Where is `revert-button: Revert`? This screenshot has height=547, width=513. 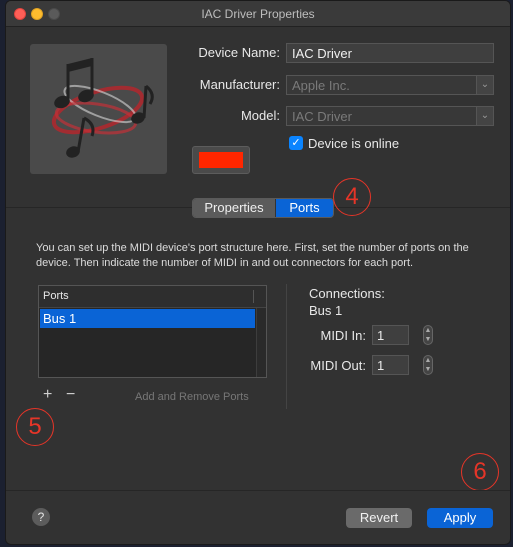
revert-button: Revert is located at coordinates (379, 518).